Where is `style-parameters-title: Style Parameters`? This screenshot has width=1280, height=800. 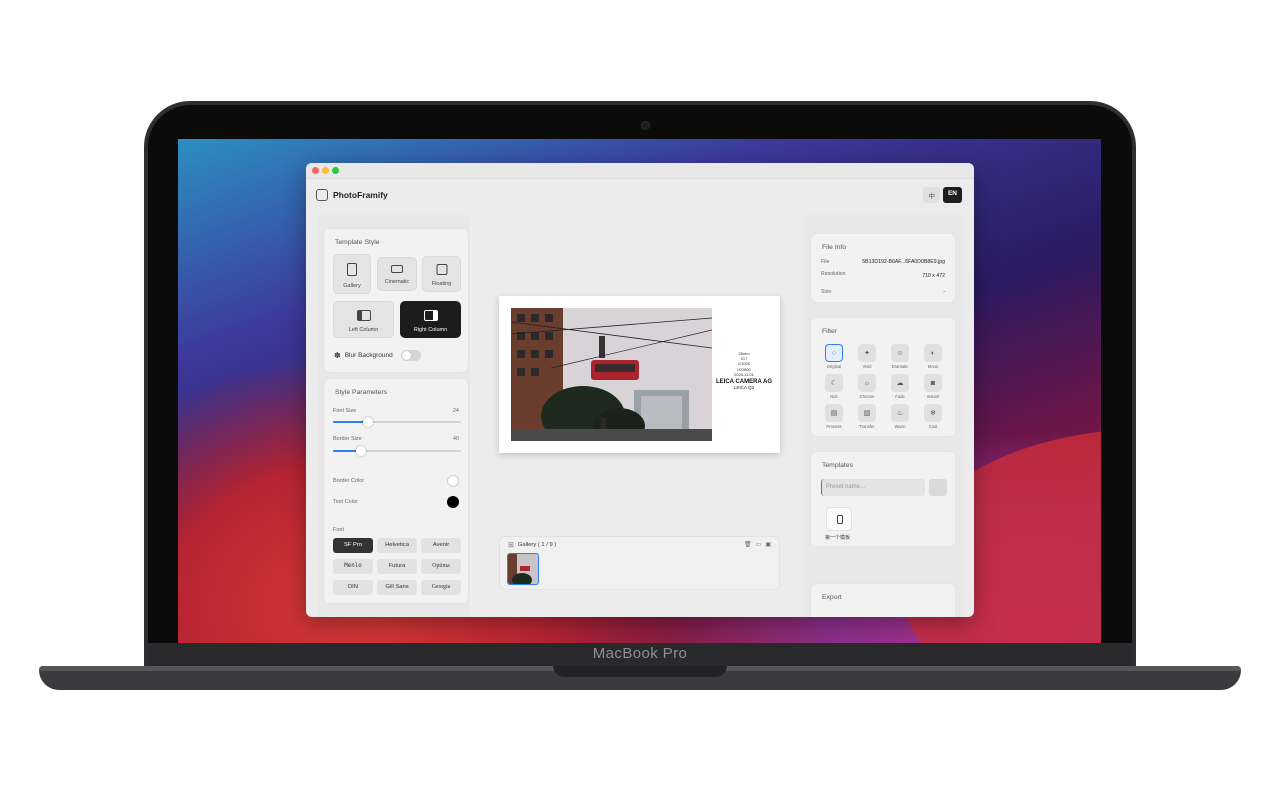 style-parameters-title: Style Parameters is located at coordinates (361, 392).